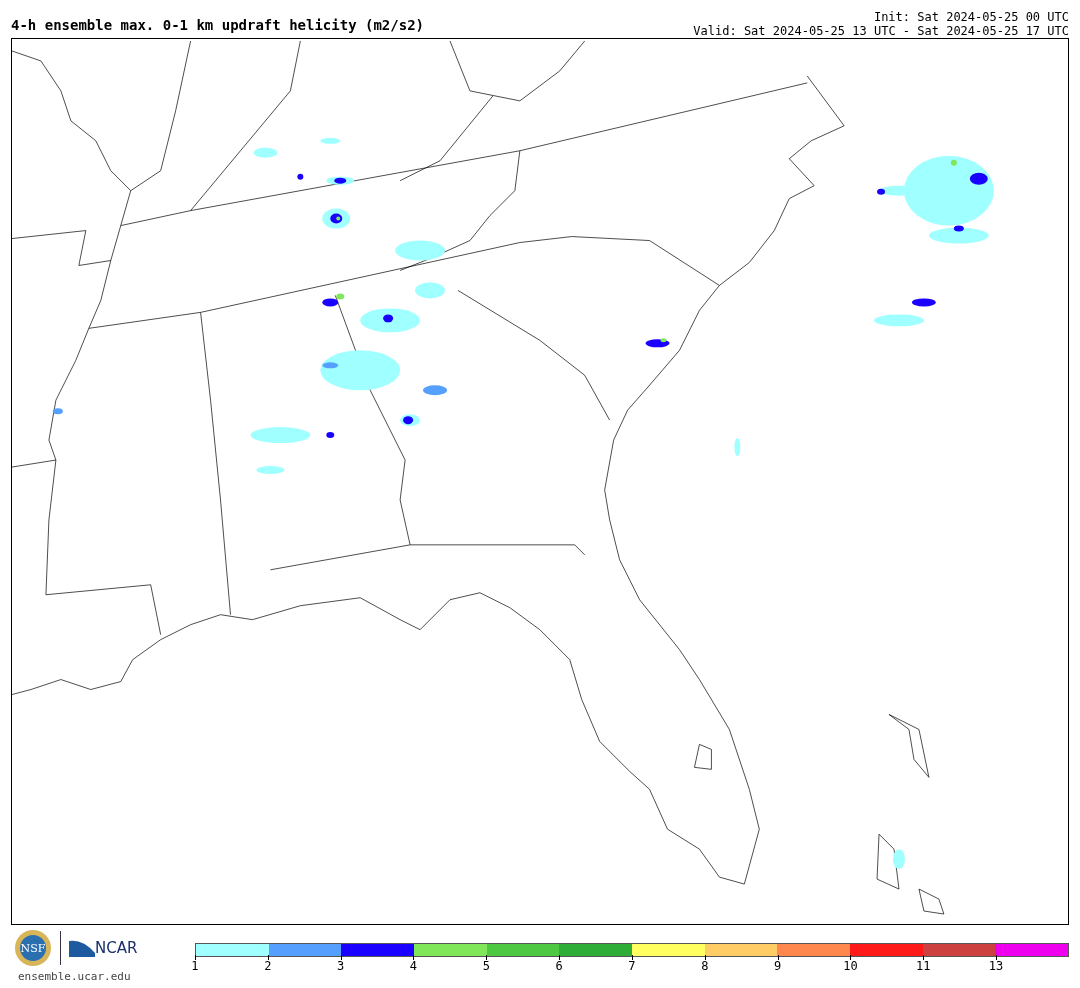  I want to click on valid-time-text: Valid: Sat 2024-05-25 13 UTC - Sat 2024-05-25 17 UTC, so click(881, 31).